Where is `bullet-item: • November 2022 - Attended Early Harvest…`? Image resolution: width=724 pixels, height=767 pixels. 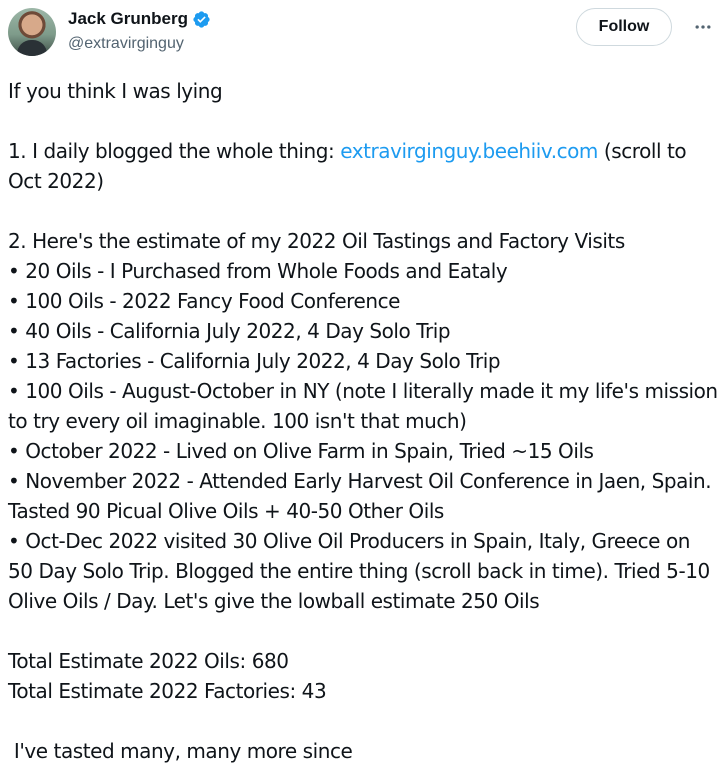 bullet-item: • November 2022 - Attended Early Harvest… is located at coordinates (360, 496).